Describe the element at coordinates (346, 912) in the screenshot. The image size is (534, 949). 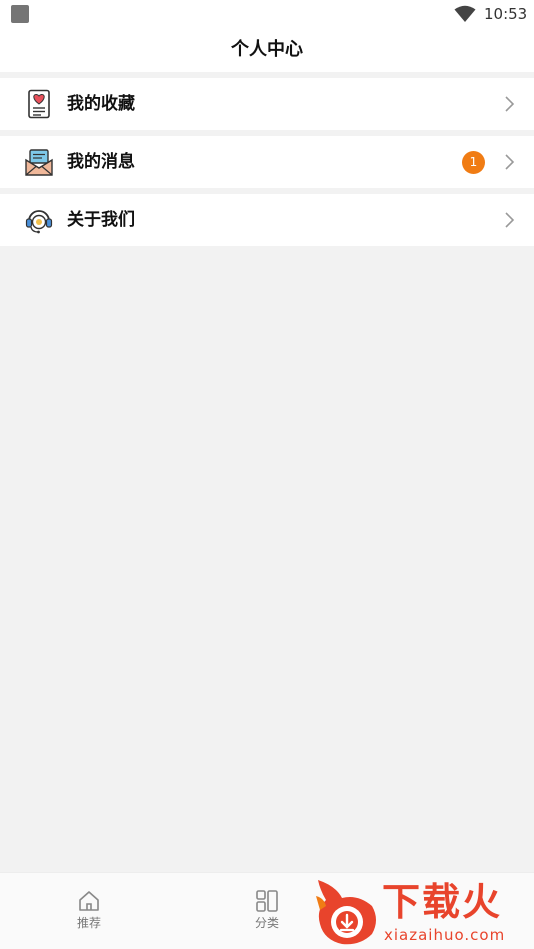
I see `flame-mascot-icon` at that location.